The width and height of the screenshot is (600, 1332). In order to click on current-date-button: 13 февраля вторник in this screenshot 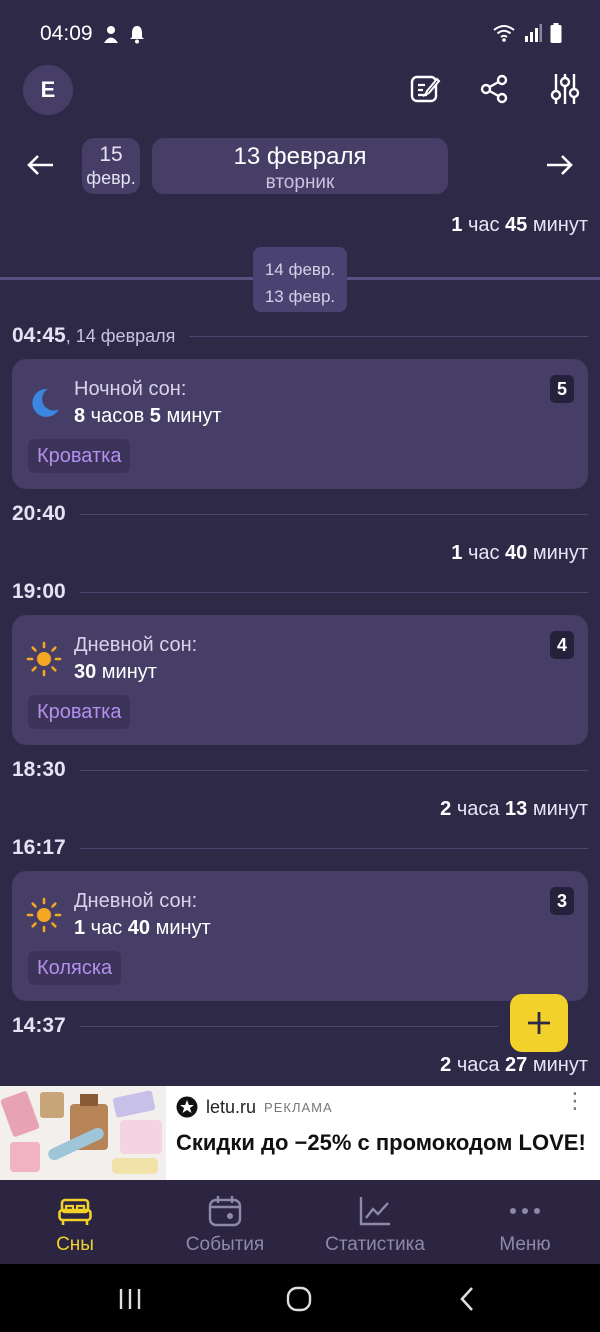, I will do `click(300, 166)`.